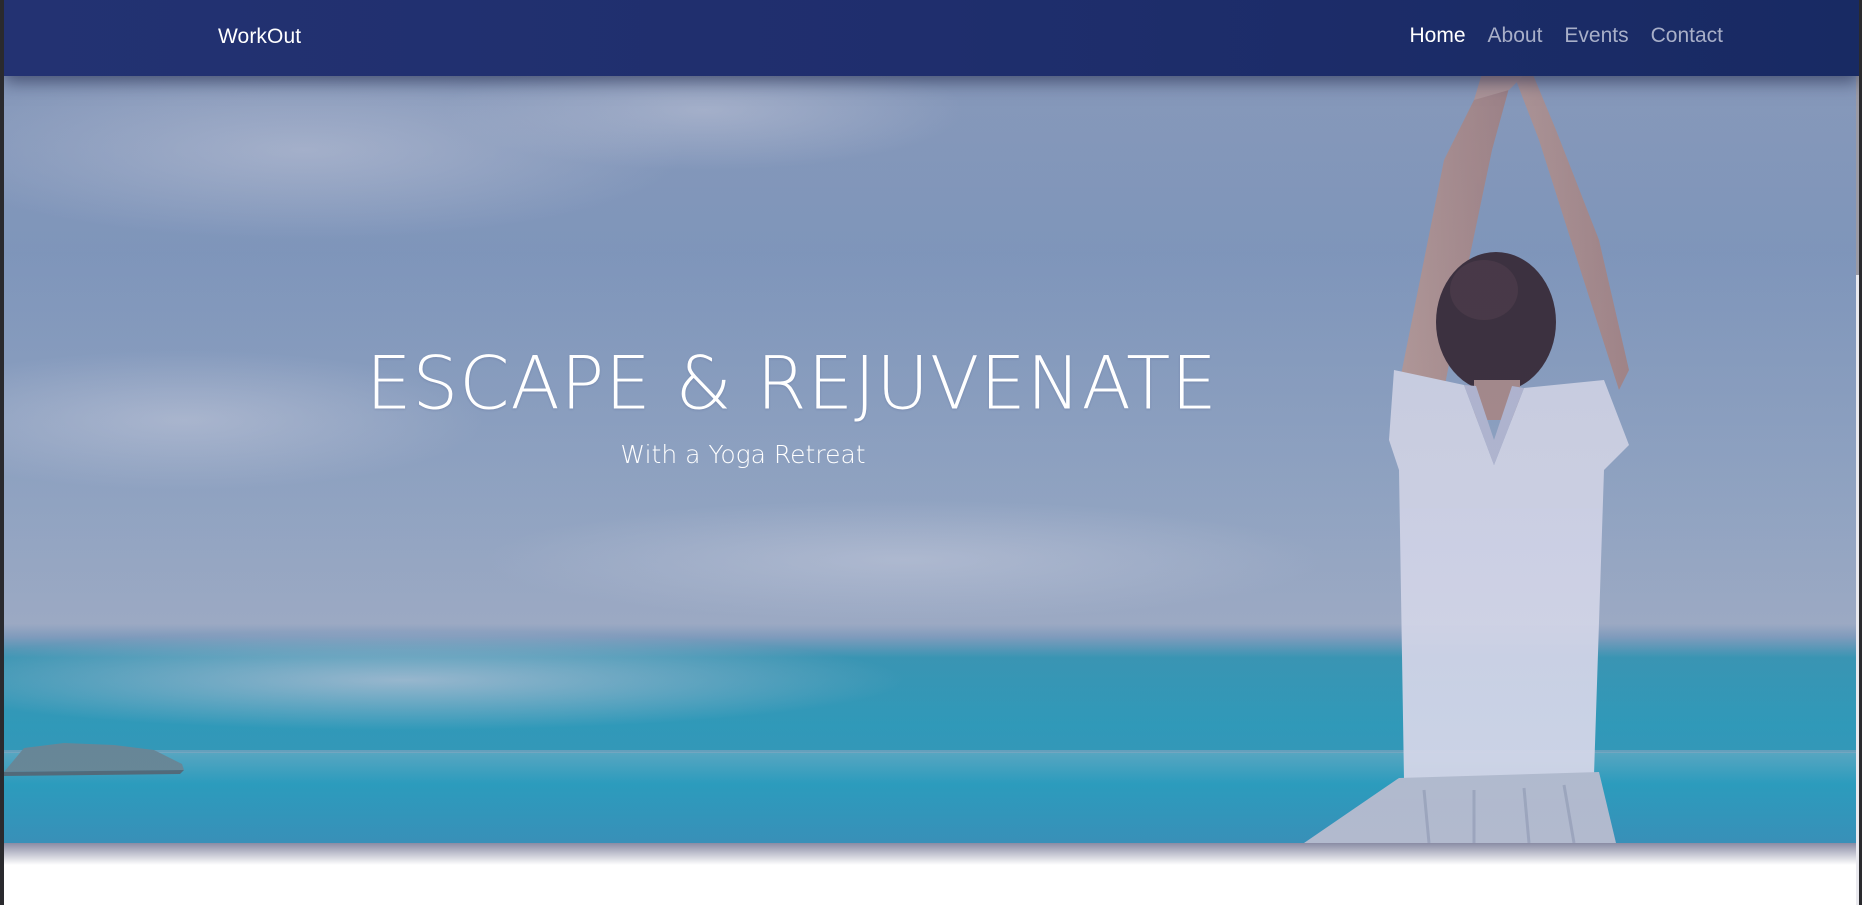 The width and height of the screenshot is (1862, 905). Describe the element at coordinates (1687, 36) in the screenshot. I see `nav-link-contact: Contact` at that location.